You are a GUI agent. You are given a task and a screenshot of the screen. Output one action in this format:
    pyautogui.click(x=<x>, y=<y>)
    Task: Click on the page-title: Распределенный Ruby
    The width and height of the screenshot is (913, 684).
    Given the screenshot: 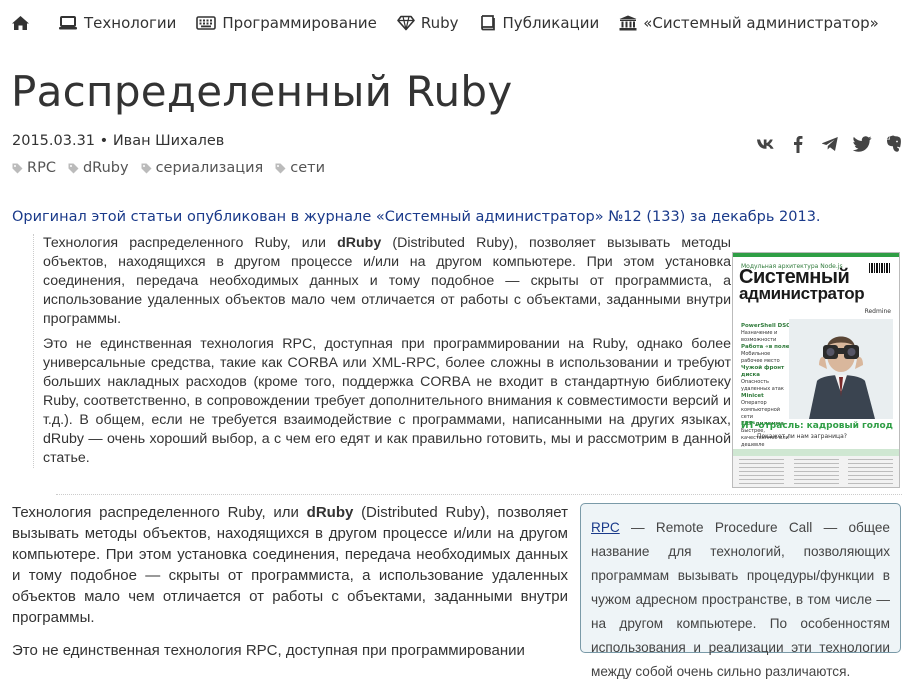 What is the action you would take?
    pyautogui.click(x=262, y=91)
    